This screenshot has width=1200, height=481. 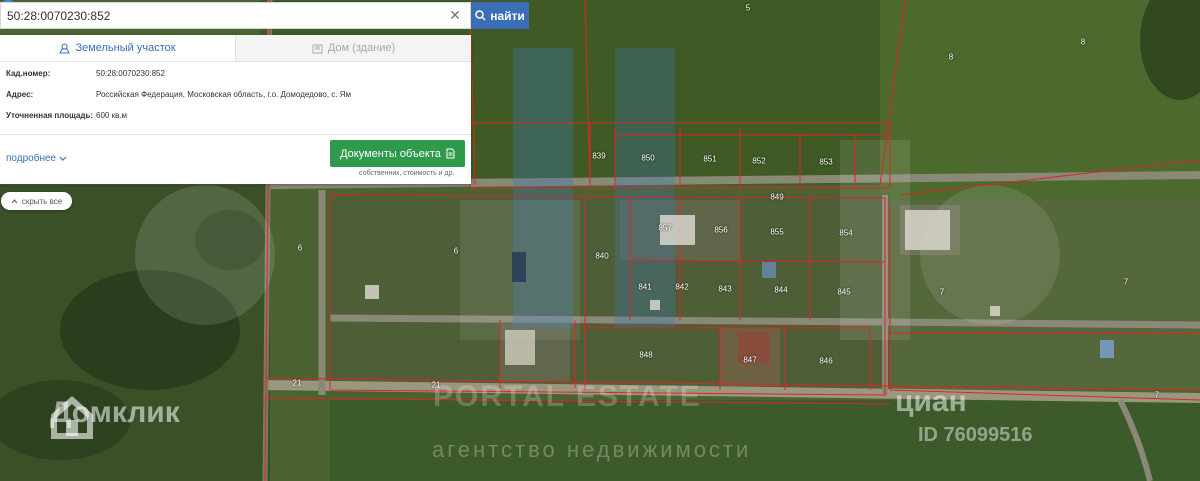 I want to click on more-details-label: подробнее, so click(x=31, y=158).